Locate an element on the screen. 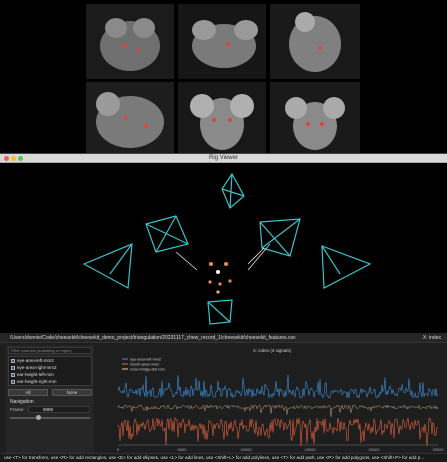 Image resolution: width=447 pixels, height=462 pixels. x-tick-label: 25000 is located at coordinates (438, 449).